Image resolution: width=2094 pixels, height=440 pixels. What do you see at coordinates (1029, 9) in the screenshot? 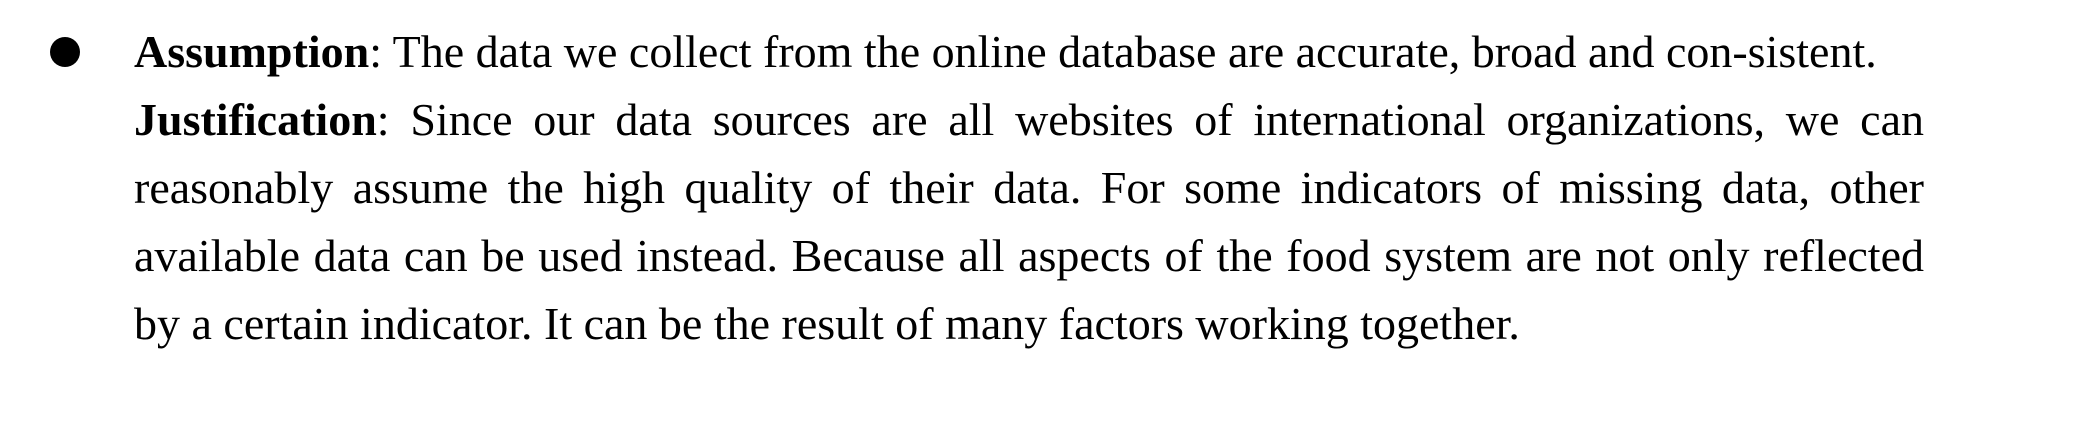
I see `previous-line-fragment` at bounding box center [1029, 9].